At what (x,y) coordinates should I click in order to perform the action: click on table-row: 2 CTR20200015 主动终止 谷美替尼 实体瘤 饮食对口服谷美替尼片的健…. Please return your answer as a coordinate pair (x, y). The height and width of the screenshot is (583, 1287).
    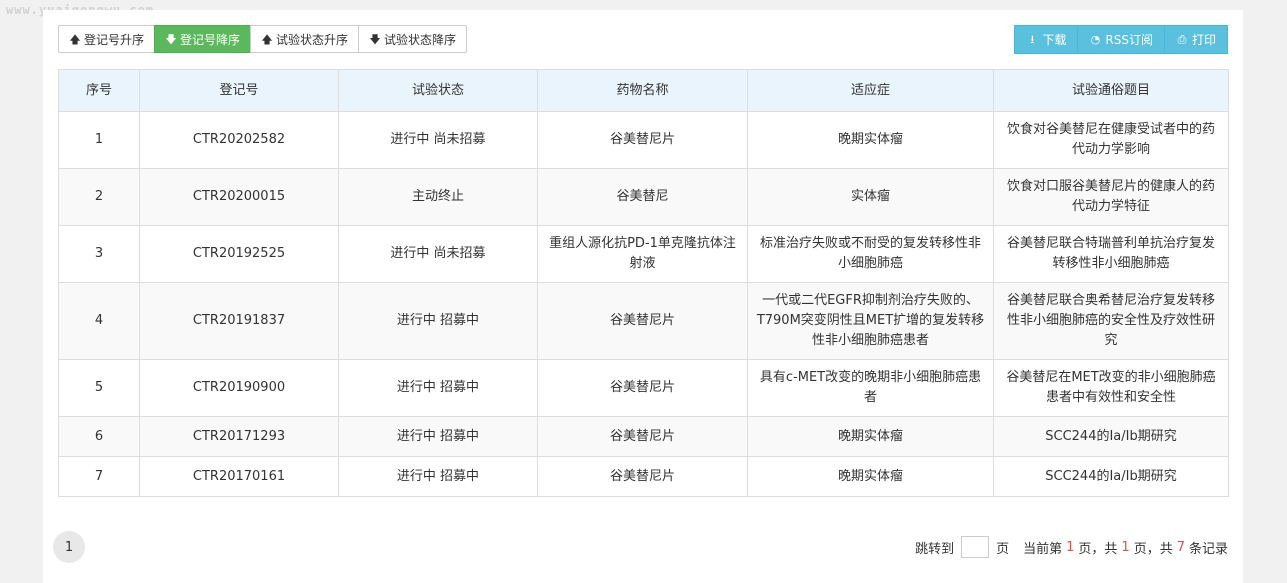
    Looking at the image, I should click on (643, 197).